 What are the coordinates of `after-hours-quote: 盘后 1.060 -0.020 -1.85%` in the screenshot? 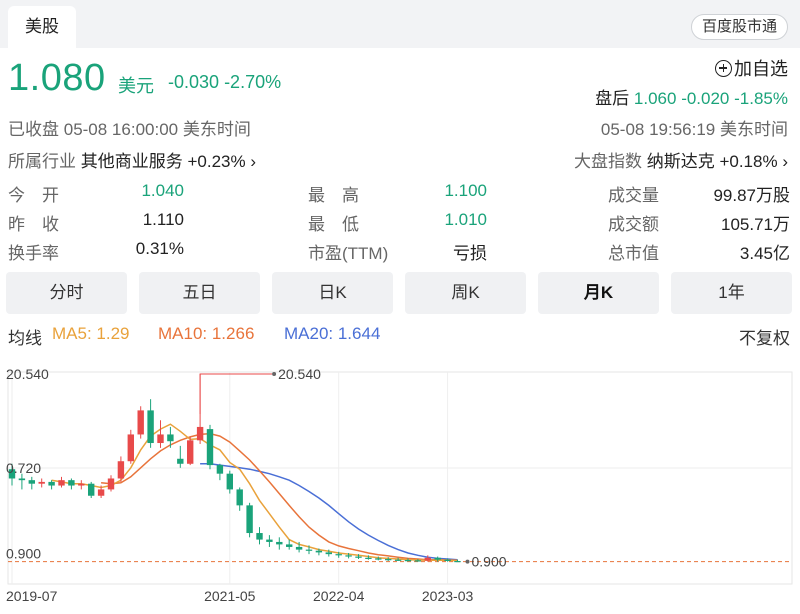 It's located at (691, 96).